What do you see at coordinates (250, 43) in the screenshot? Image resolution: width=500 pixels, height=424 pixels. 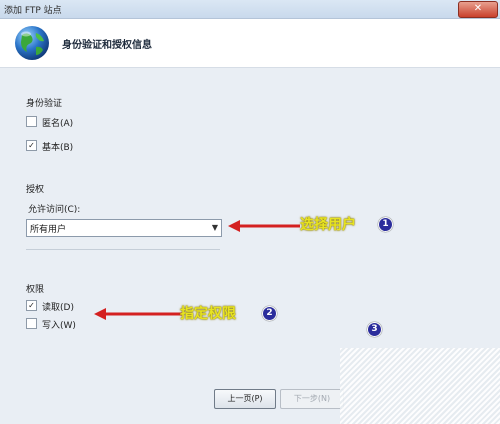 I see `wizard-header: 身份验证和授权信息` at bounding box center [250, 43].